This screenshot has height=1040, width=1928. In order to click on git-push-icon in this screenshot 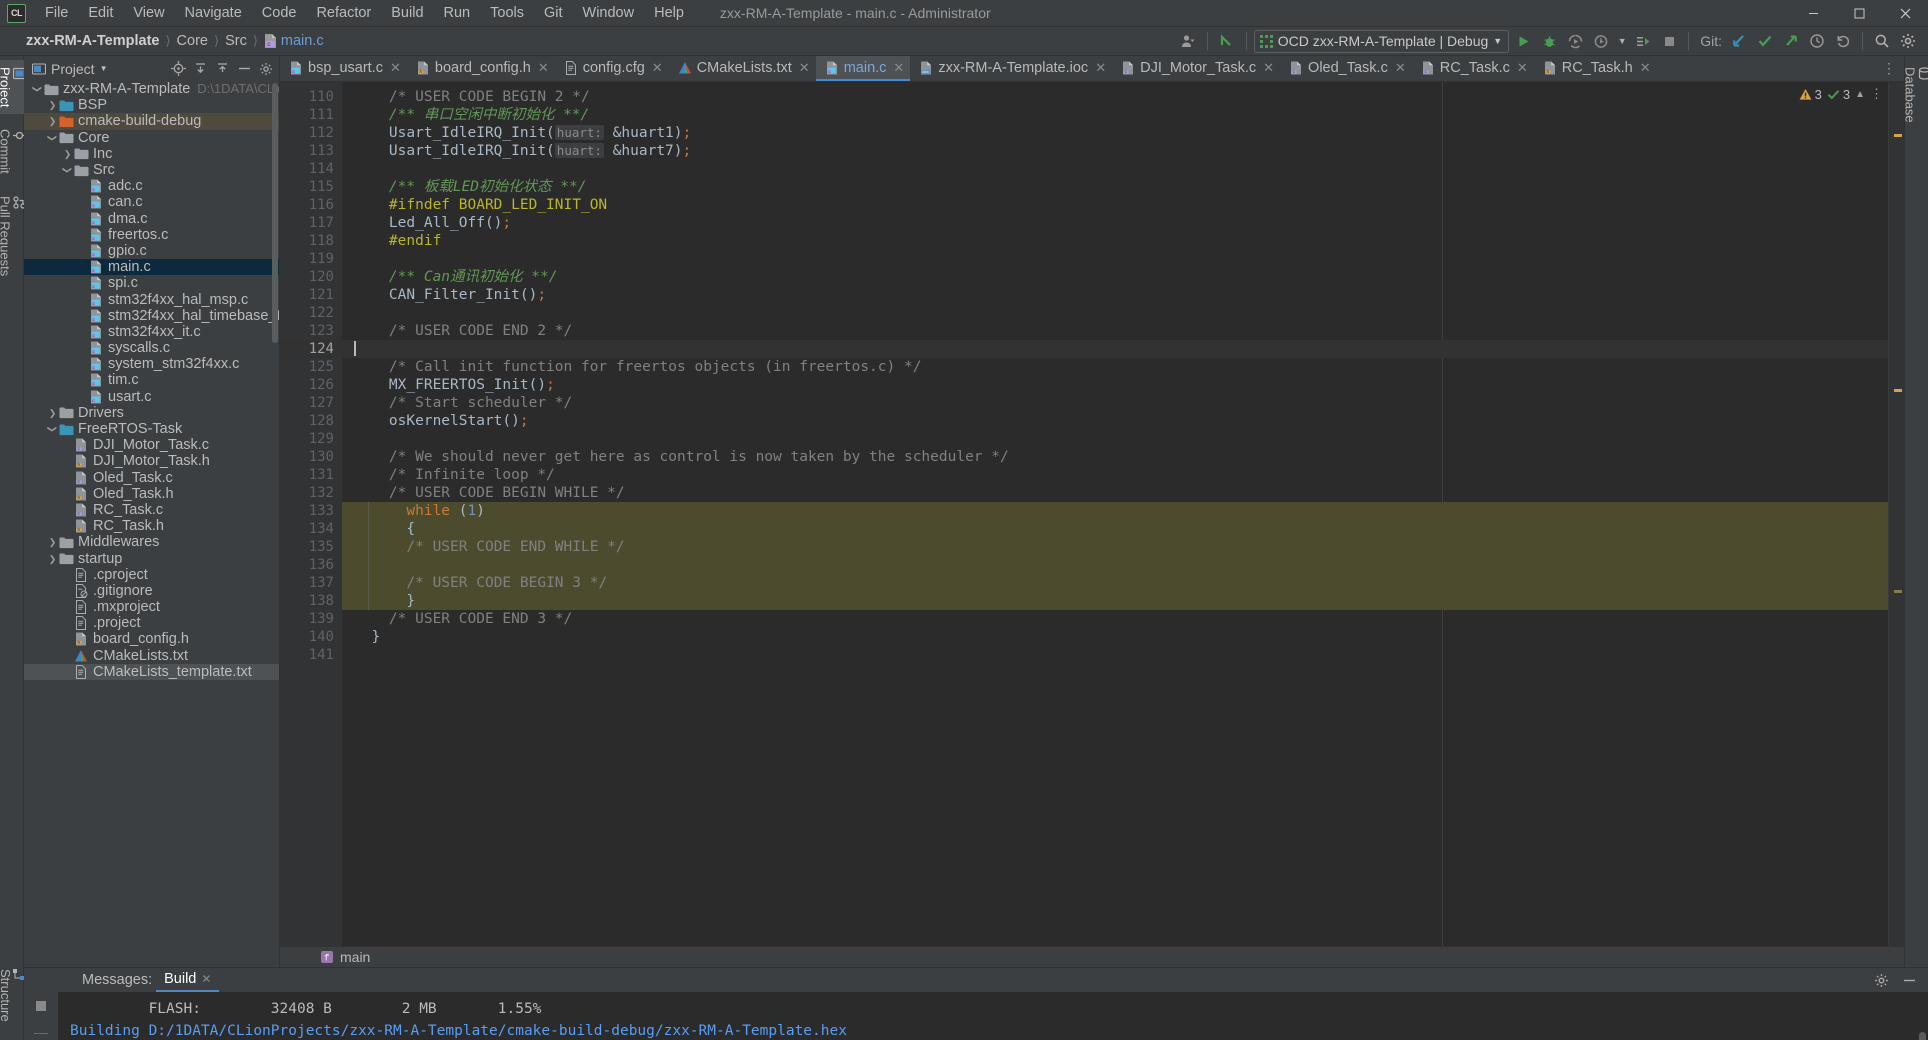, I will do `click(1791, 41)`.